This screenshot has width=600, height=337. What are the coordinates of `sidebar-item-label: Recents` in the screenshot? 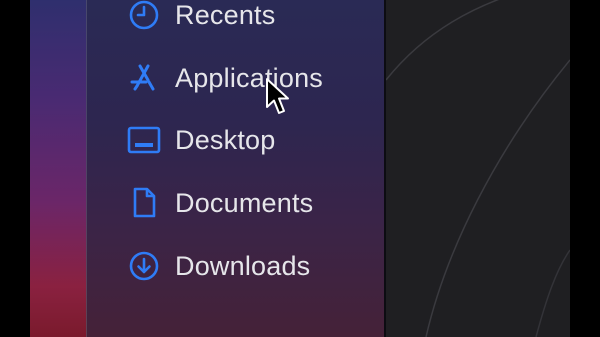 It's located at (225, 15).